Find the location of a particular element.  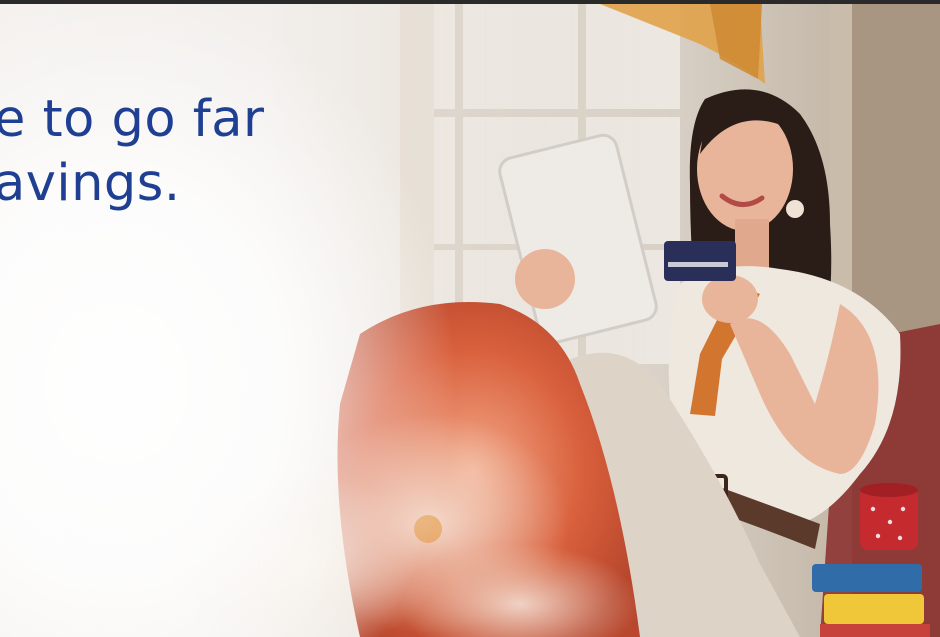

mug-image is located at coordinates (889, 516).